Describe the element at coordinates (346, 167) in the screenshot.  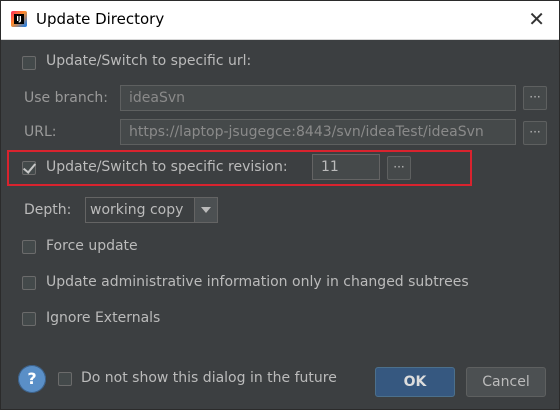
I see `revision-input: 11` at that location.